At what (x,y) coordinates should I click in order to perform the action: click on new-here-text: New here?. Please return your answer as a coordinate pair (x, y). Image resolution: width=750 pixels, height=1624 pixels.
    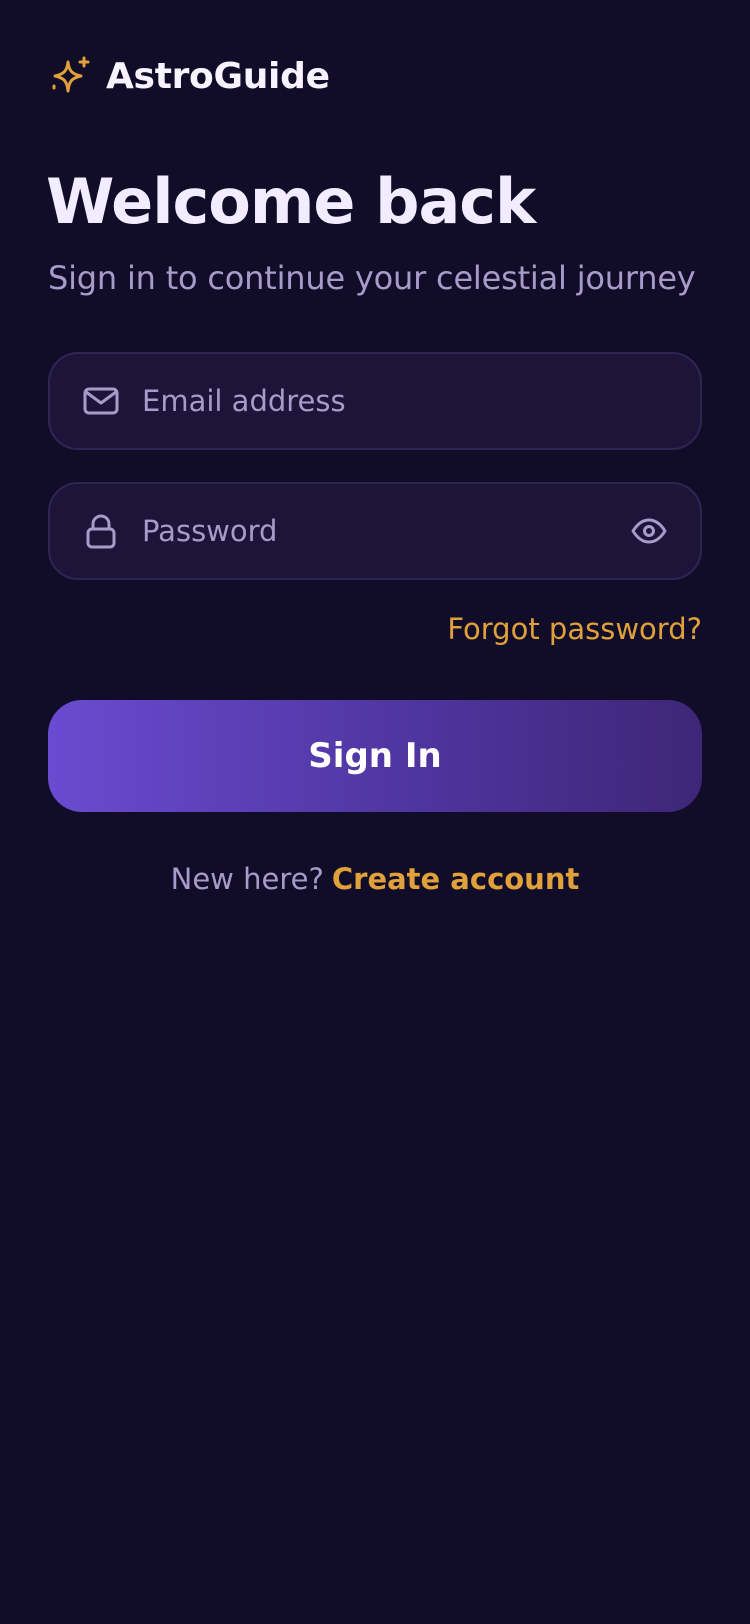
    Looking at the image, I should click on (247, 879).